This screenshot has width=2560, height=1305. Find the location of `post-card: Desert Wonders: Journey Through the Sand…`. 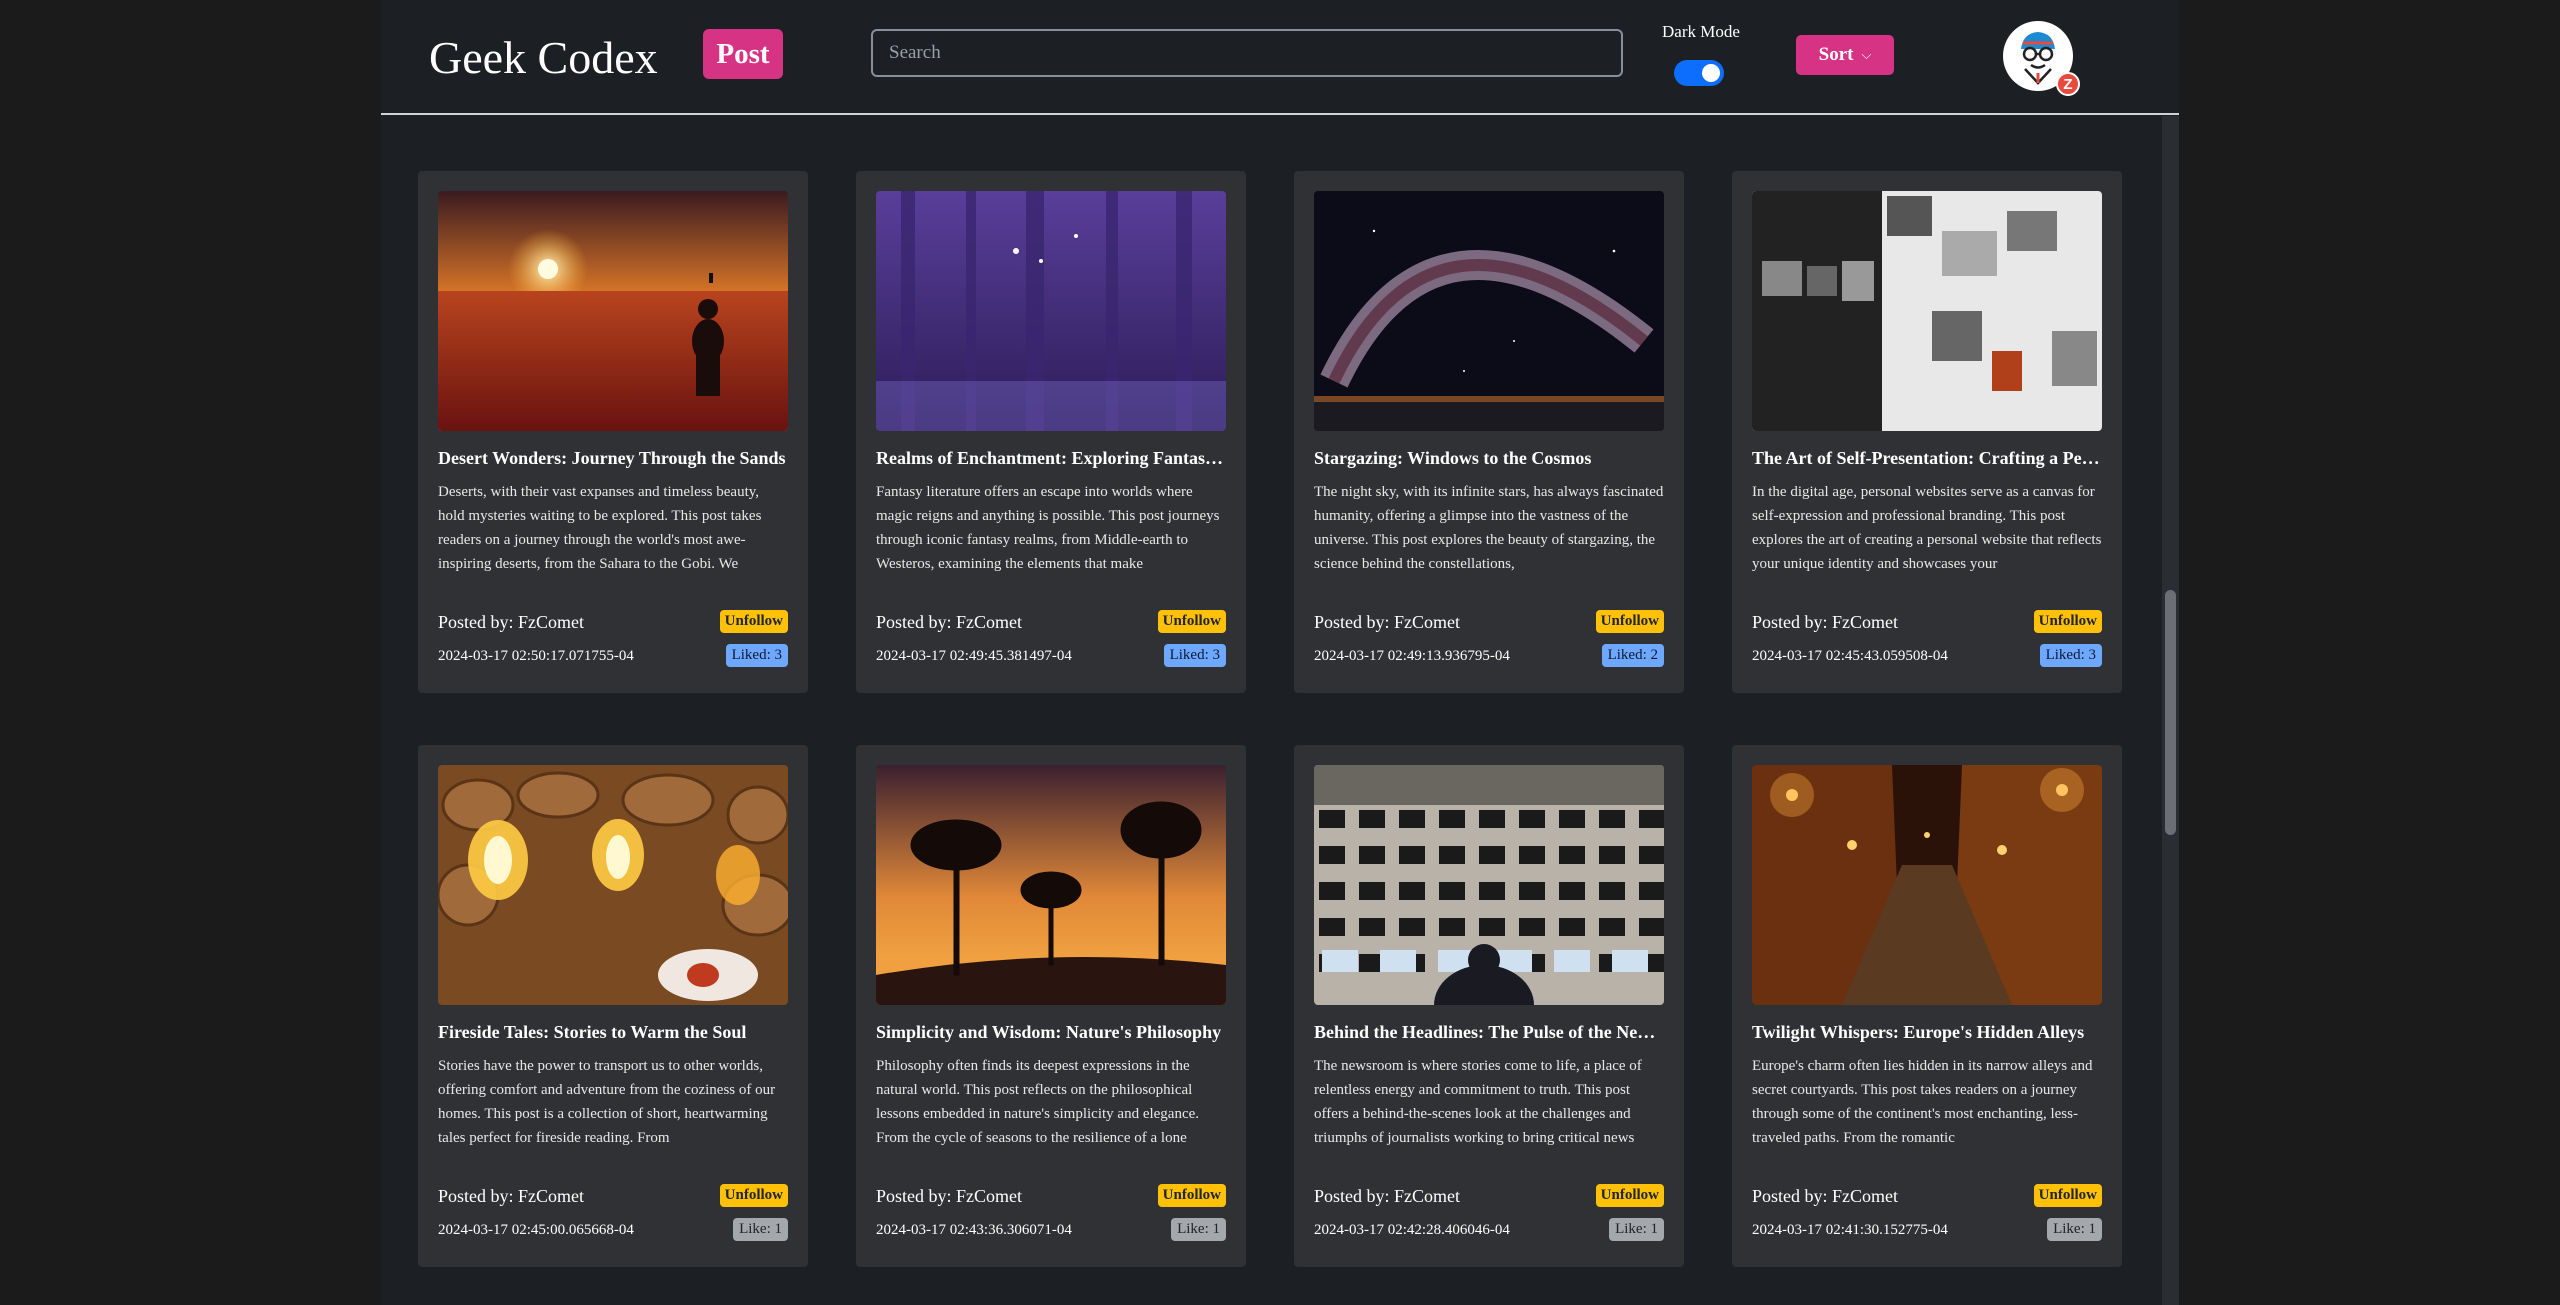

post-card: Desert Wonders: Journey Through the Sand… is located at coordinates (613, 432).